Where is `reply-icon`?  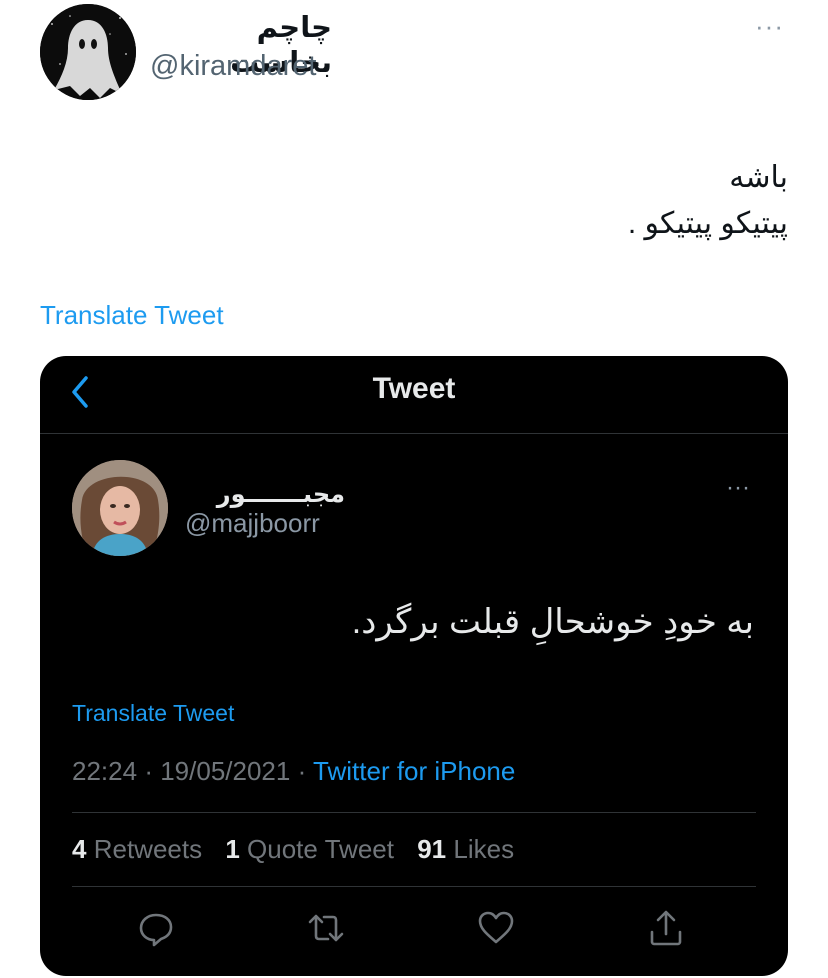
reply-icon is located at coordinates (156, 928).